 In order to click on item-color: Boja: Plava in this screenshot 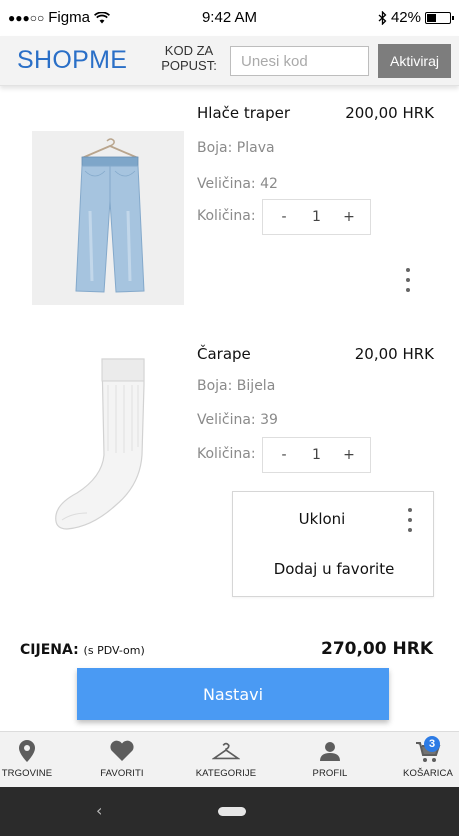, I will do `click(236, 148)`.